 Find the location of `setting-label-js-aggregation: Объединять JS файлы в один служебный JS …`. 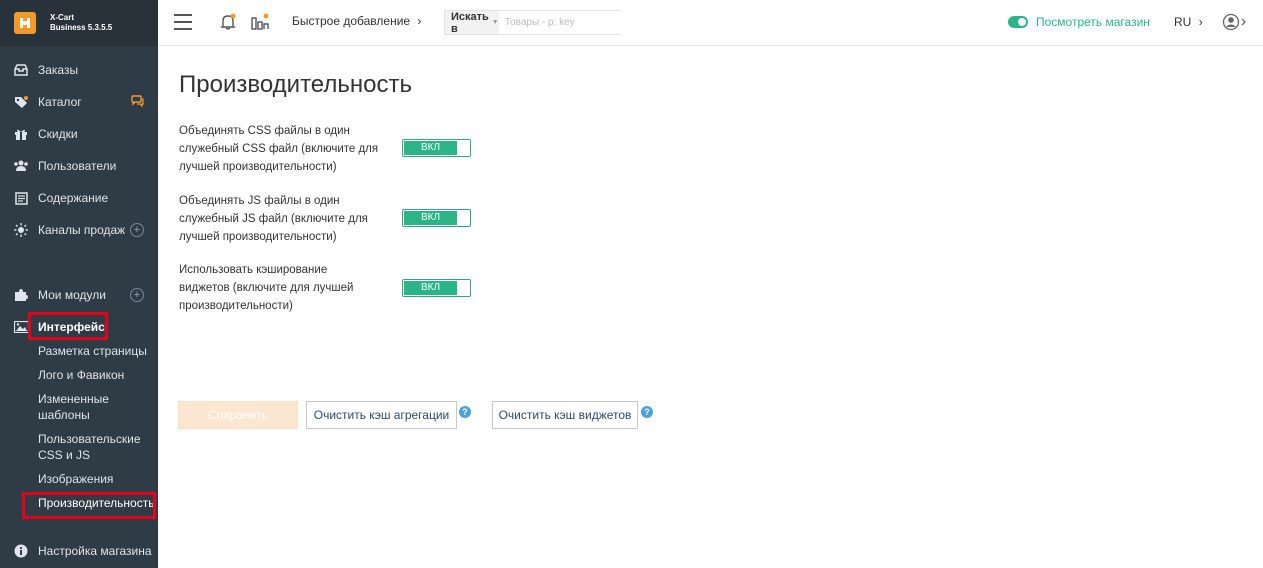

setting-label-js-aggregation: Объединять JS файлы в один служебный JS … is located at coordinates (273, 219).